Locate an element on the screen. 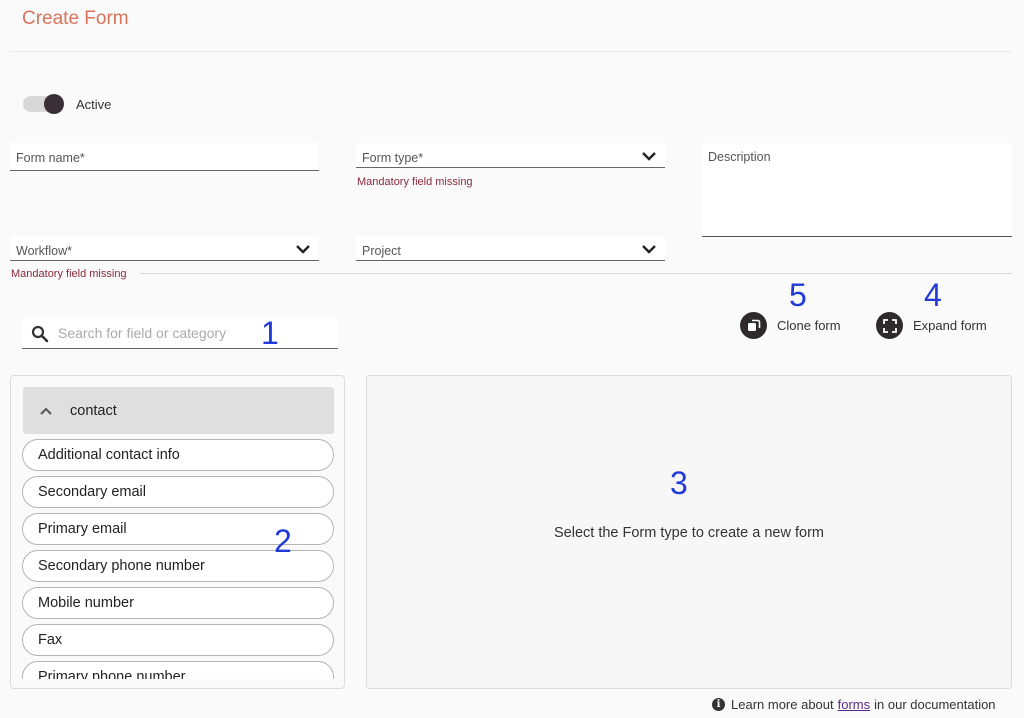 Image resolution: width=1024 pixels, height=718 pixels. info-icon: i is located at coordinates (718, 704).